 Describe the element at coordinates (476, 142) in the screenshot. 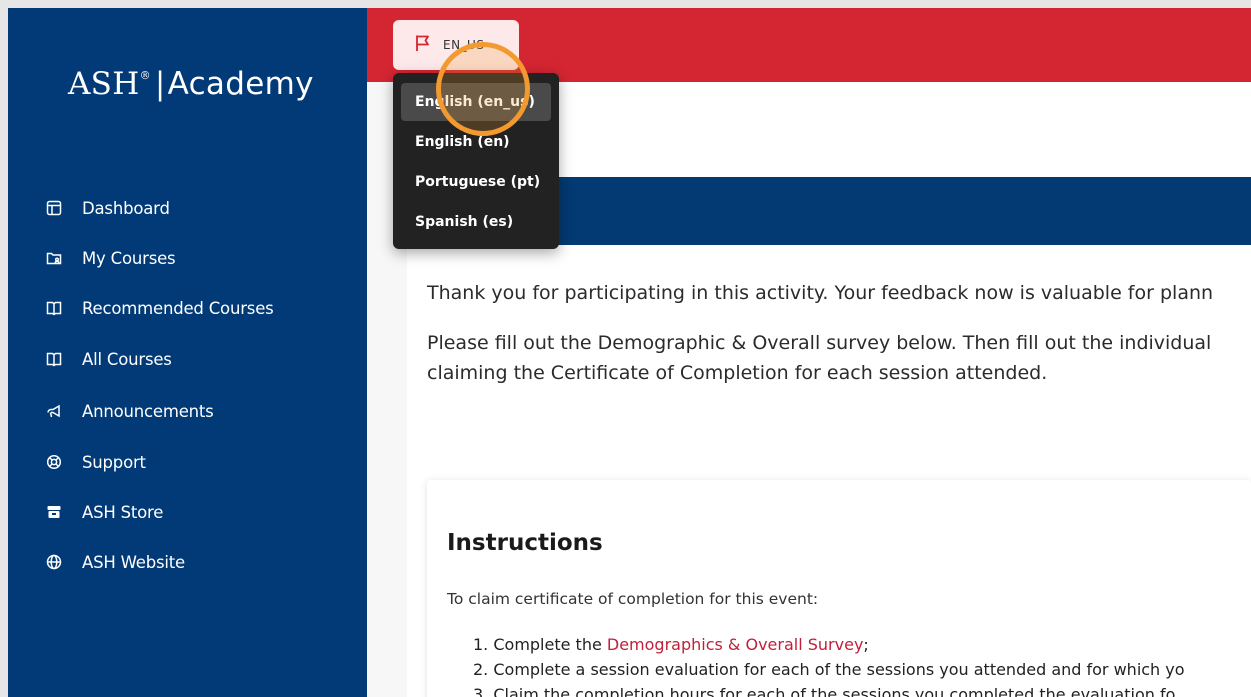

I see `language-option-en: English (en)` at that location.